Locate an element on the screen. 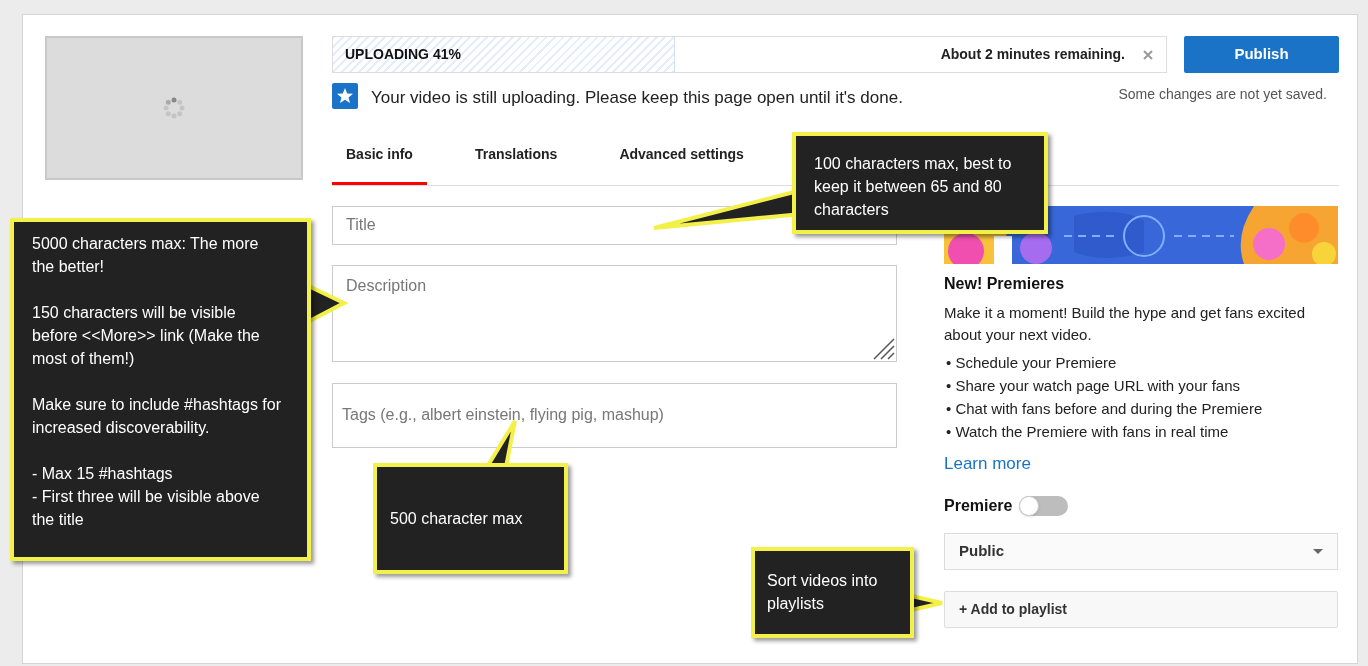  upload-notice: Your video is still uploading. Please keep this page open until it's done. is located at coordinates (637, 98).